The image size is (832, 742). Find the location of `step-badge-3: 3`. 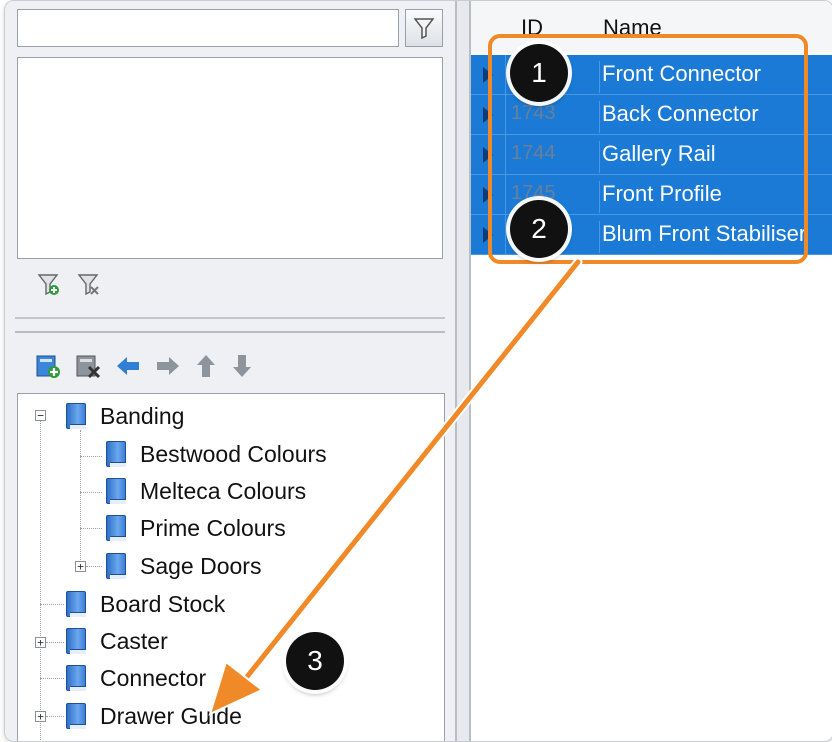

step-badge-3: 3 is located at coordinates (315, 661).